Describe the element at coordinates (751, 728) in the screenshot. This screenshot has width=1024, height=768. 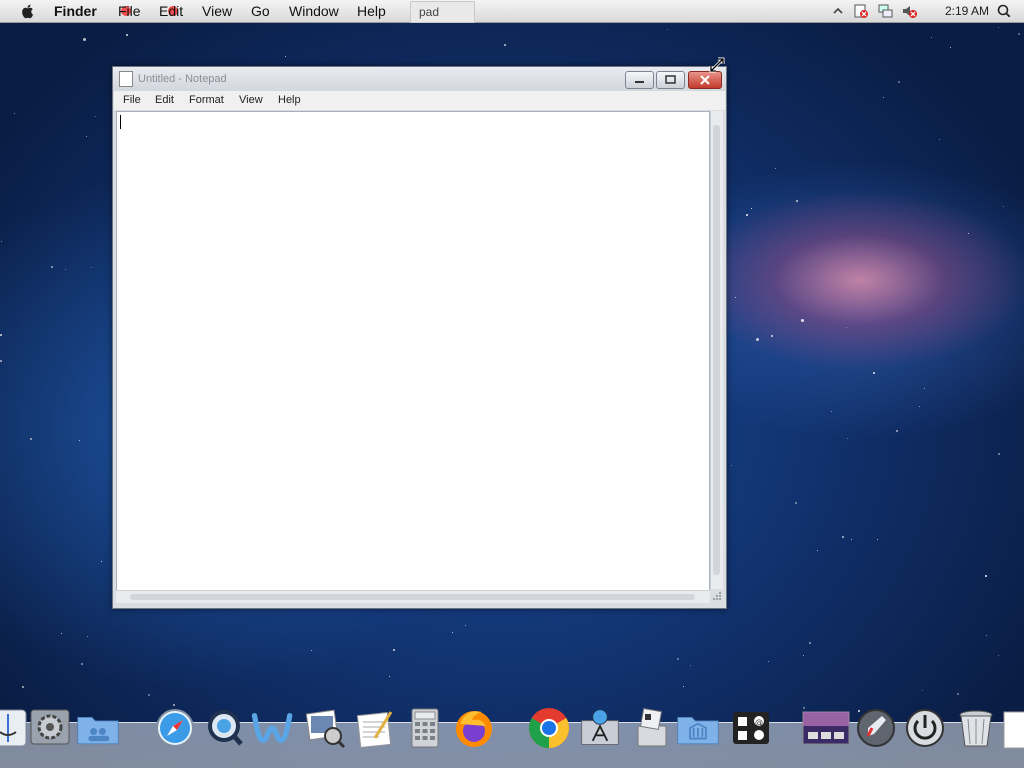
I see `dashboard-icon: @` at that location.